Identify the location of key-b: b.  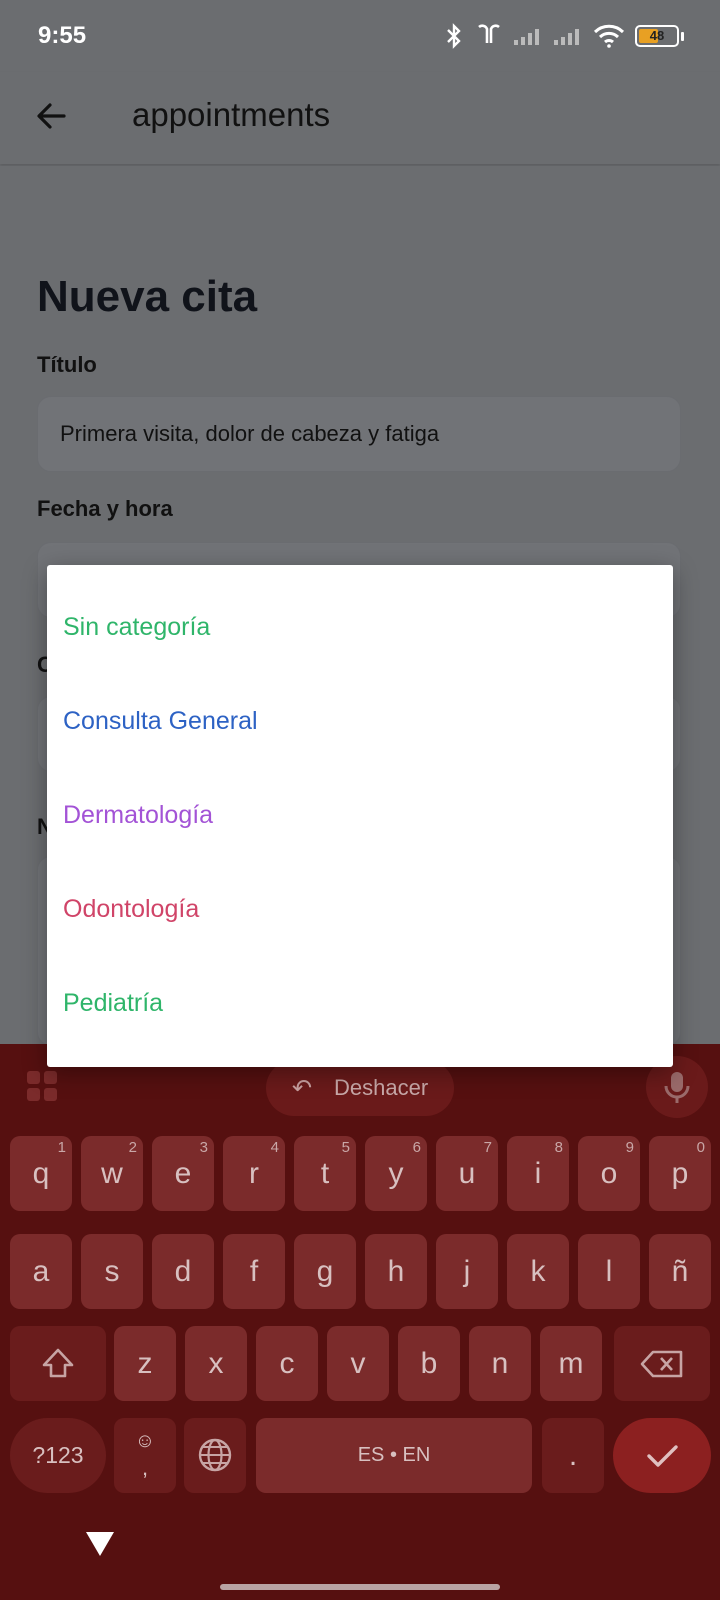
(429, 1363).